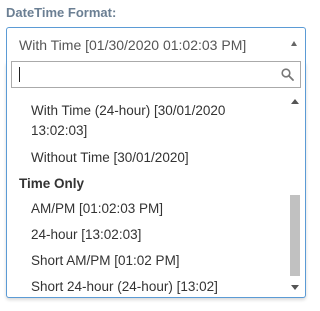  What do you see at coordinates (287, 74) in the screenshot?
I see `search-icon` at bounding box center [287, 74].